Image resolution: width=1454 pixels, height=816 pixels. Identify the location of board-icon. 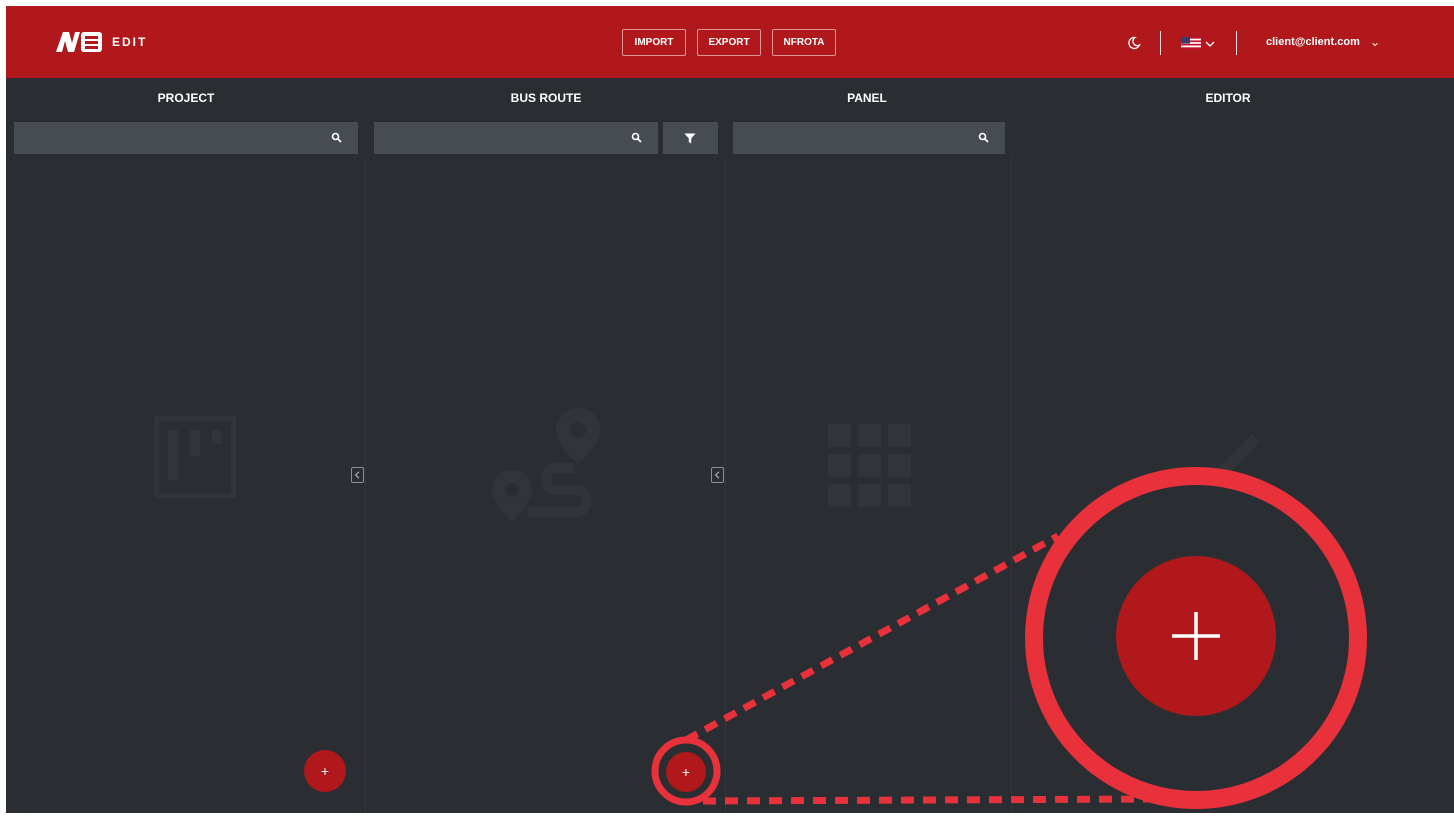
(195, 457).